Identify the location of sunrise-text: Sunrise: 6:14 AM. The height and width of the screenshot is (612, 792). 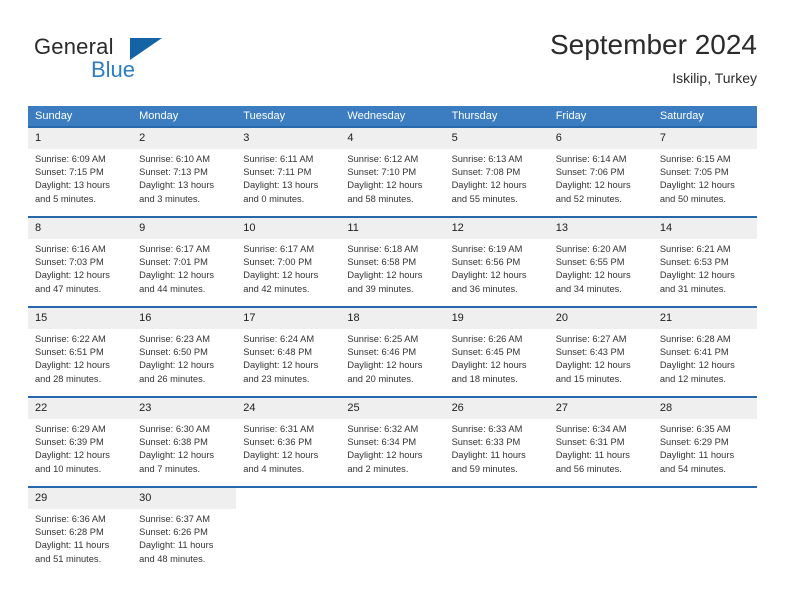
(591, 159).